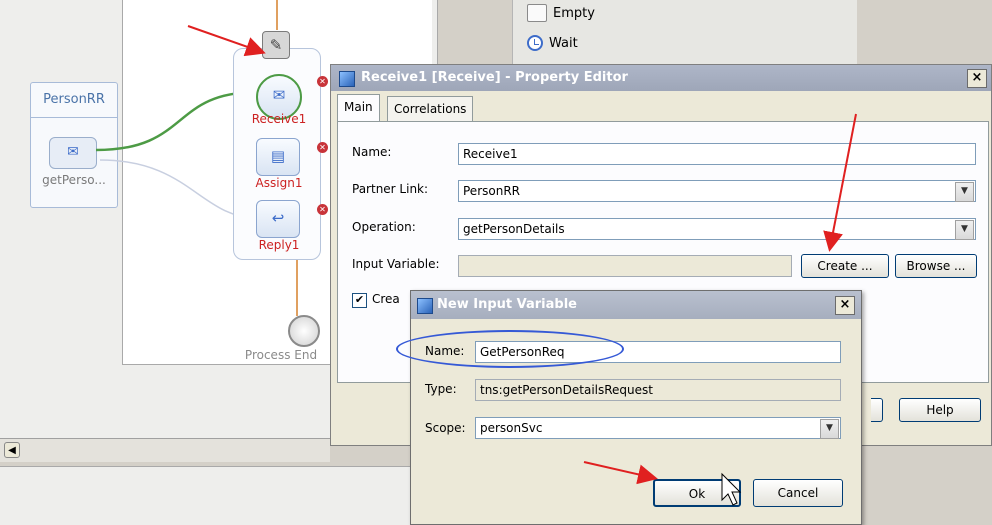 Image resolution: width=992 pixels, height=525 pixels. Describe the element at coordinates (396, 264) in the screenshot. I see `input-variable-label: Input Variable:` at that location.